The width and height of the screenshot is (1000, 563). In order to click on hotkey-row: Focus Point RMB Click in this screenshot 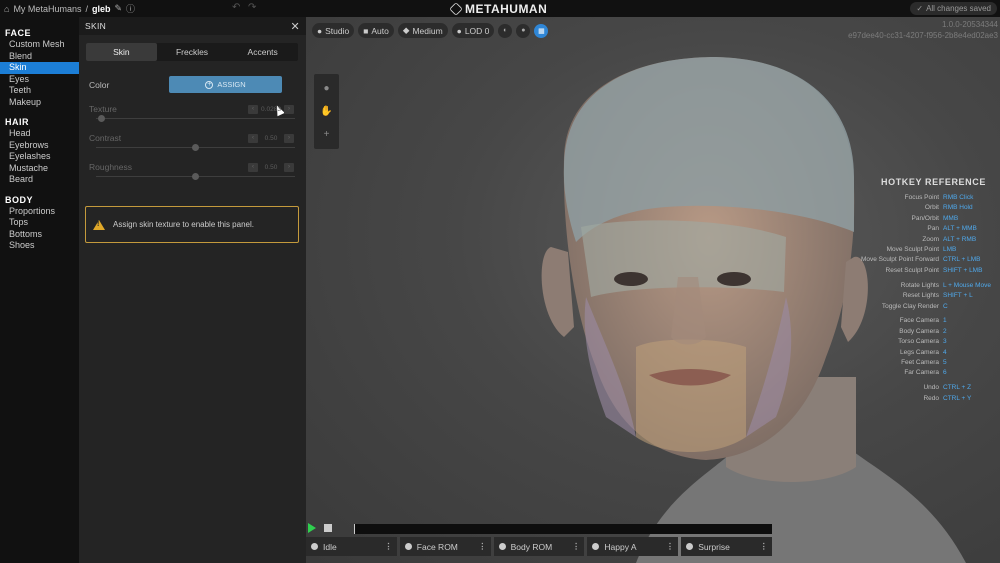, I will do `click(922, 198)`.